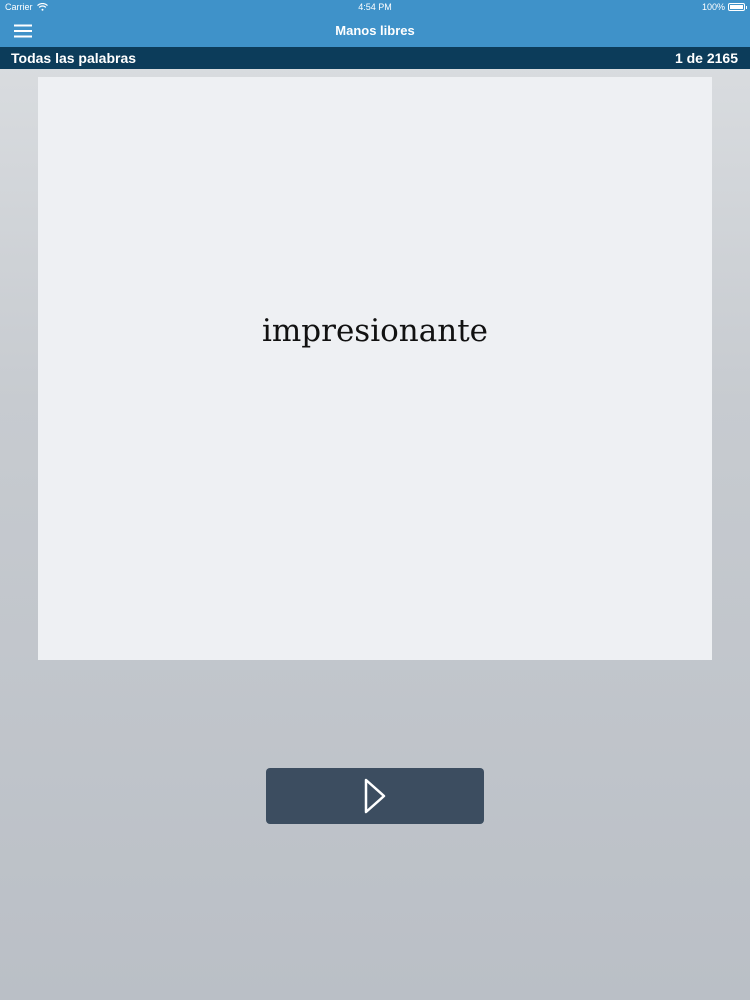 This screenshot has width=750, height=1000. I want to click on play-icon, so click(375, 796).